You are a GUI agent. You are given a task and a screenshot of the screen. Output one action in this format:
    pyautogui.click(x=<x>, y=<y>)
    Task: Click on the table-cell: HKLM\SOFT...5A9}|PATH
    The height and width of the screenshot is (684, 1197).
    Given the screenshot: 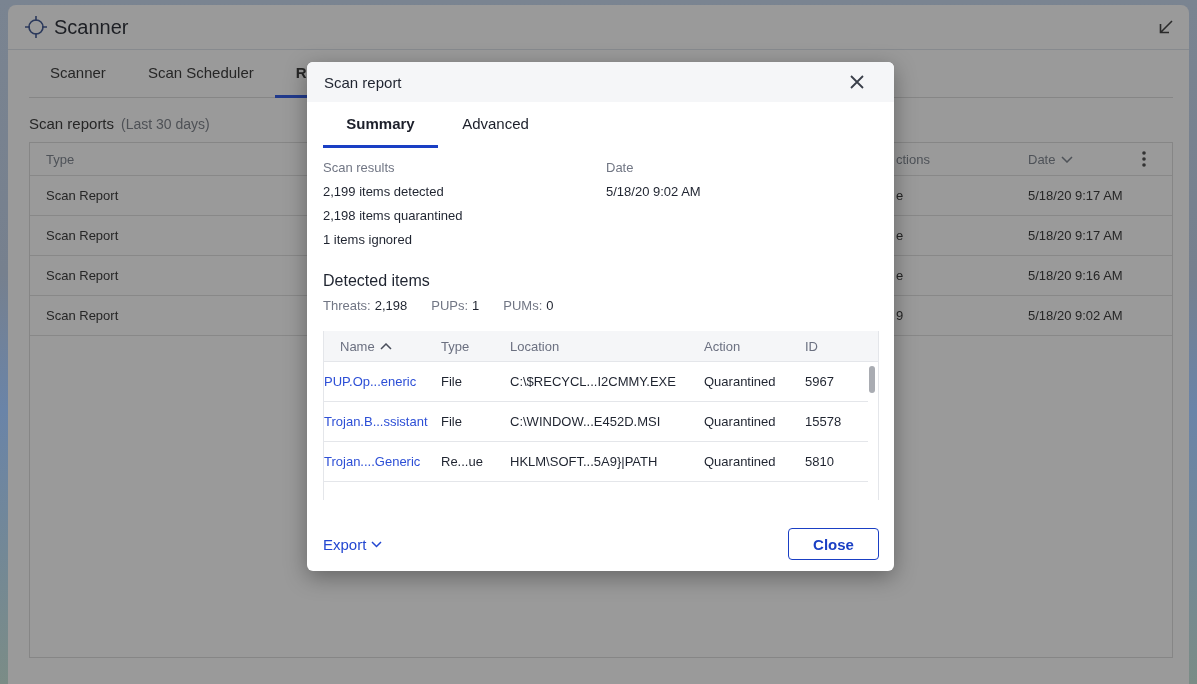 What is the action you would take?
    pyautogui.click(x=584, y=461)
    